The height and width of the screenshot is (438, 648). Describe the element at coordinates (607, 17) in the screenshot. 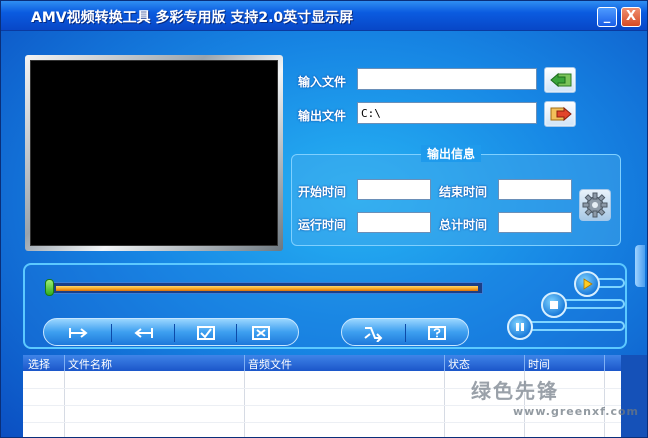

I see `minimize-button: _` at that location.